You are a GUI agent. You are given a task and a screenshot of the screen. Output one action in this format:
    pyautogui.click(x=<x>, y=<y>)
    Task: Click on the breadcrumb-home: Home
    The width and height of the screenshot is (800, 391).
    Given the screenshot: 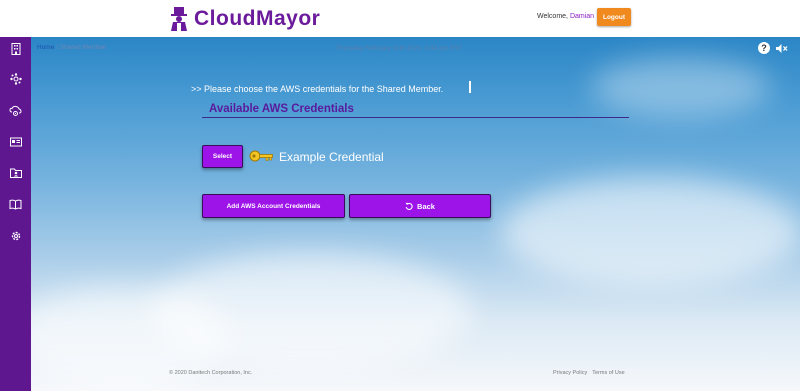 What is the action you would take?
    pyautogui.click(x=45, y=47)
    